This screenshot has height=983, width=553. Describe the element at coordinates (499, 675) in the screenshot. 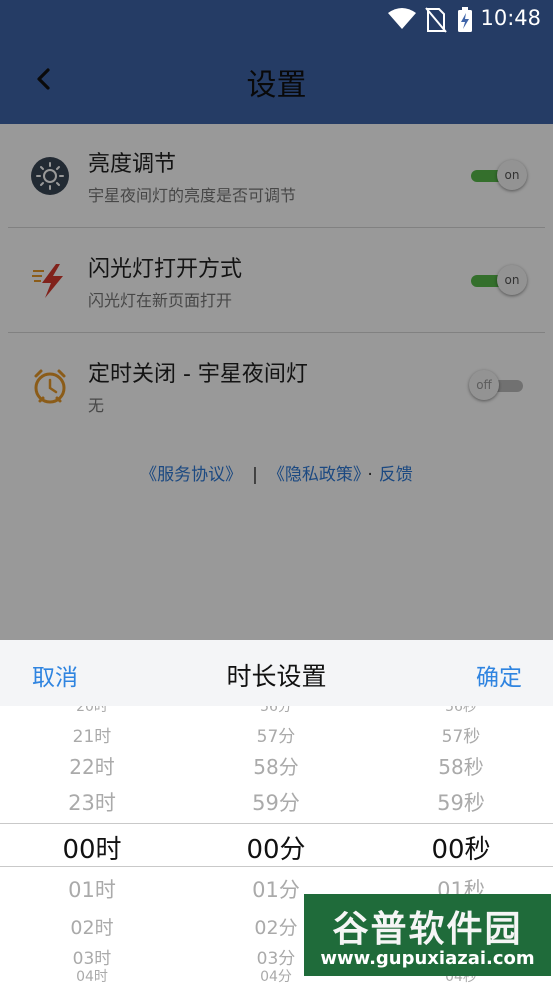

I see `confirm-button: 确定` at that location.